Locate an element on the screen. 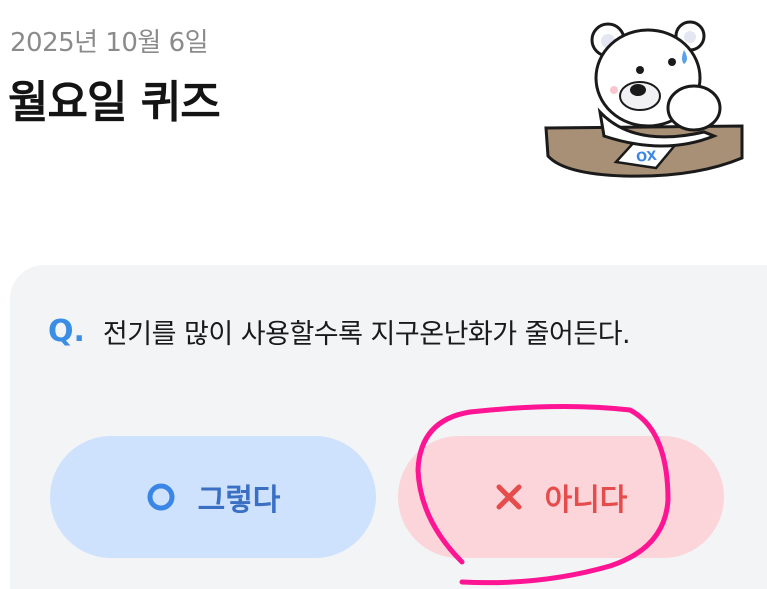 The width and height of the screenshot is (767, 589). answer-yes-label: 그렇다 is located at coordinates (239, 500).